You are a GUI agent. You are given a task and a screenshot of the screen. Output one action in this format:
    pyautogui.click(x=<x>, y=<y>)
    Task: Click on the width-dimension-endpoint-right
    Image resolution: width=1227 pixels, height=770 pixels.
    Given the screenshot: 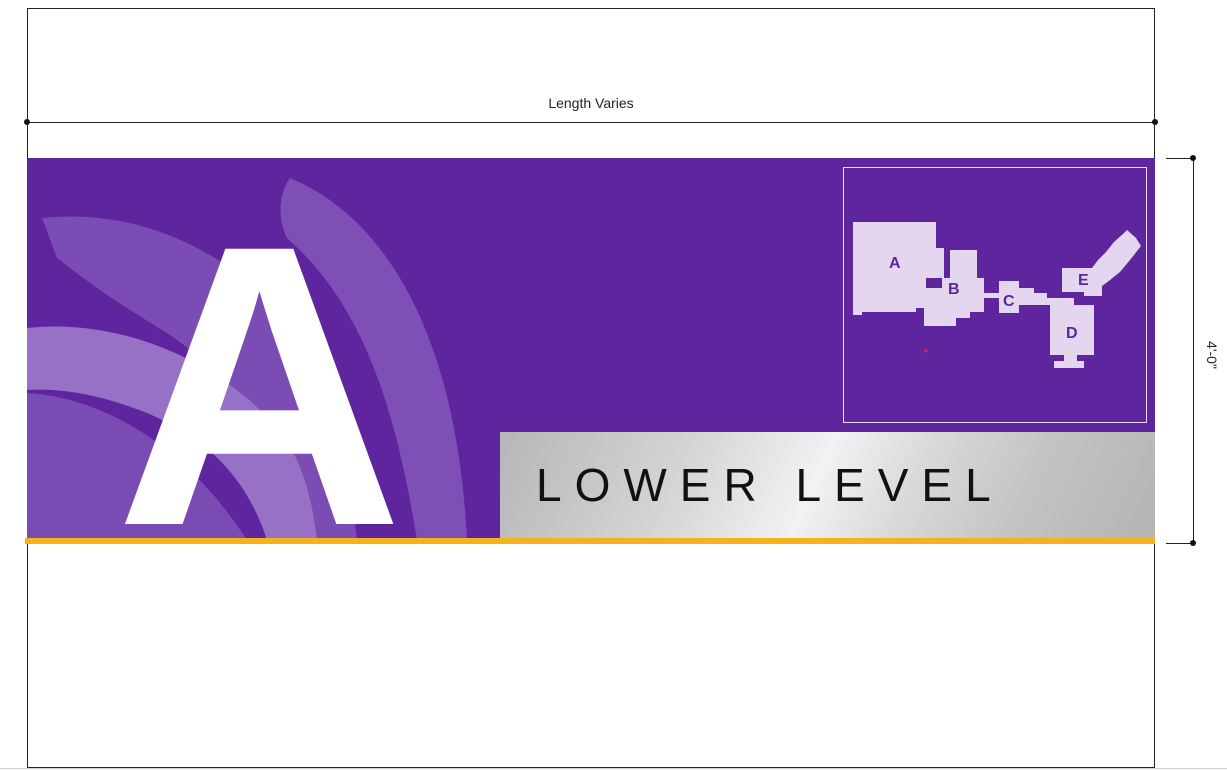 What is the action you would take?
    pyautogui.click(x=1155, y=122)
    